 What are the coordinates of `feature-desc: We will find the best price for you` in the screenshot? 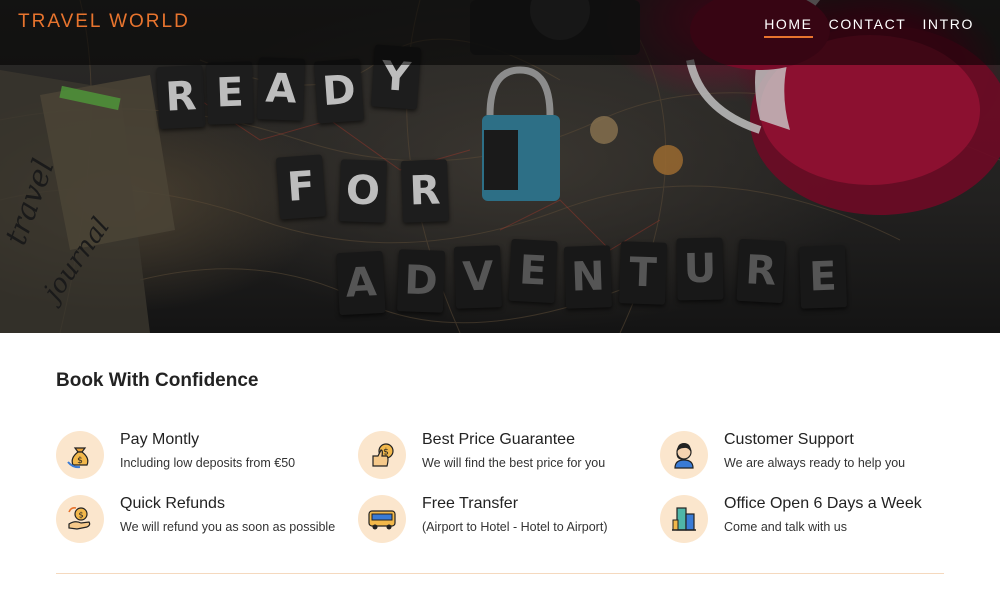 It's located at (514, 463).